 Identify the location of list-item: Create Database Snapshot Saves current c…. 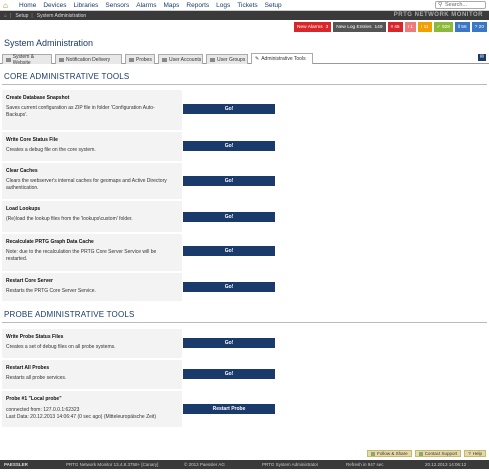
(244, 110).